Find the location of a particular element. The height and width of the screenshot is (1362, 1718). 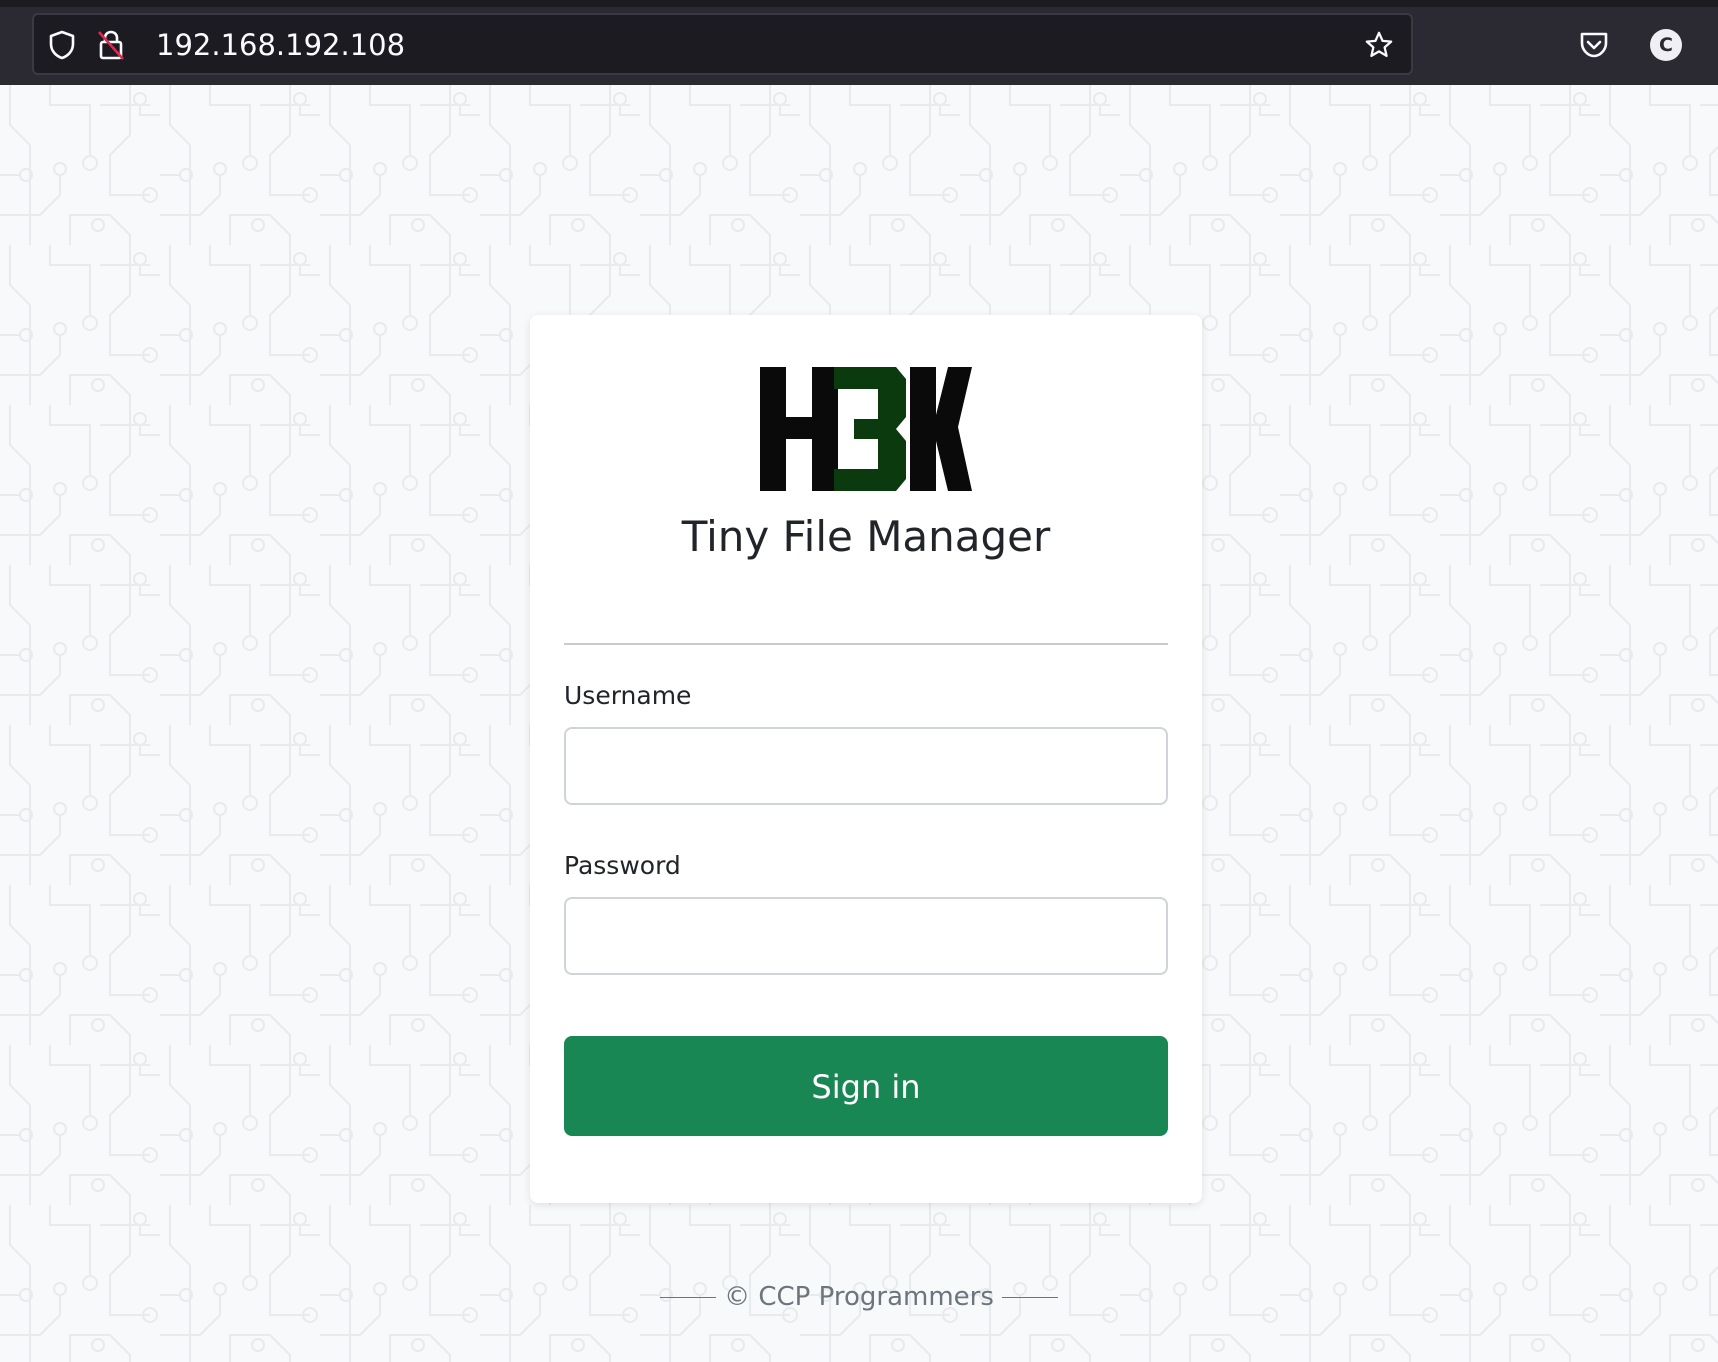

copyright-text: © CCP Programmers is located at coordinates (859, 1297).